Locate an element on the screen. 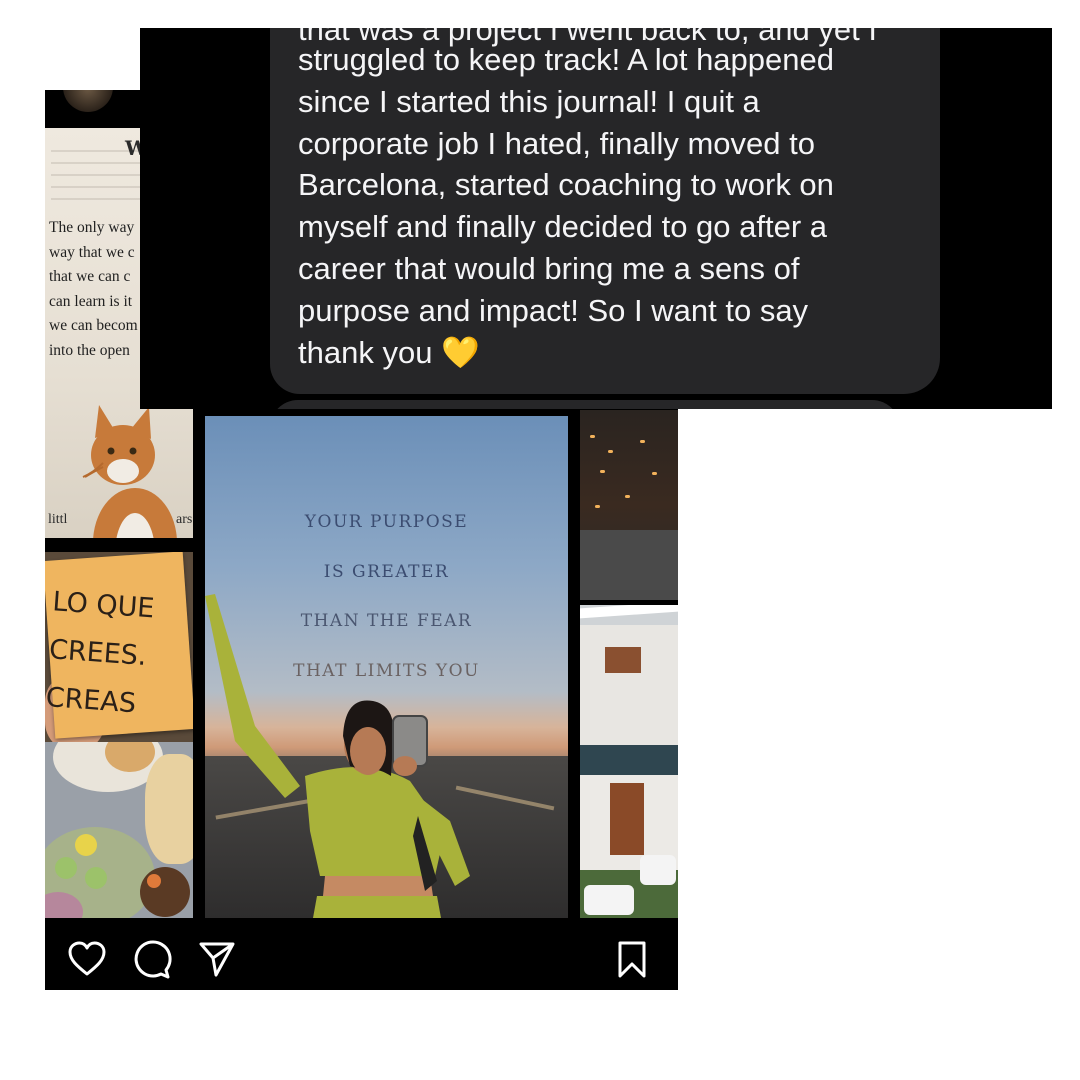 The width and height of the screenshot is (1080, 1080). cat-image is located at coordinates (129, 471).